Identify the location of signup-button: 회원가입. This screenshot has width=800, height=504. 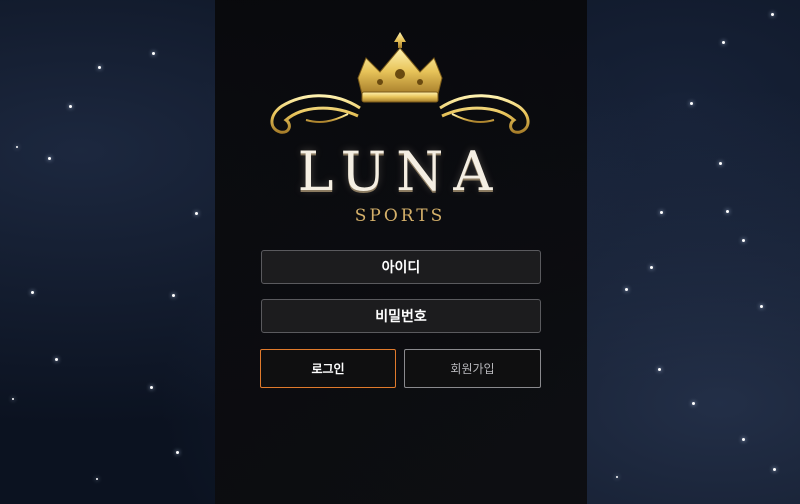
(472, 368).